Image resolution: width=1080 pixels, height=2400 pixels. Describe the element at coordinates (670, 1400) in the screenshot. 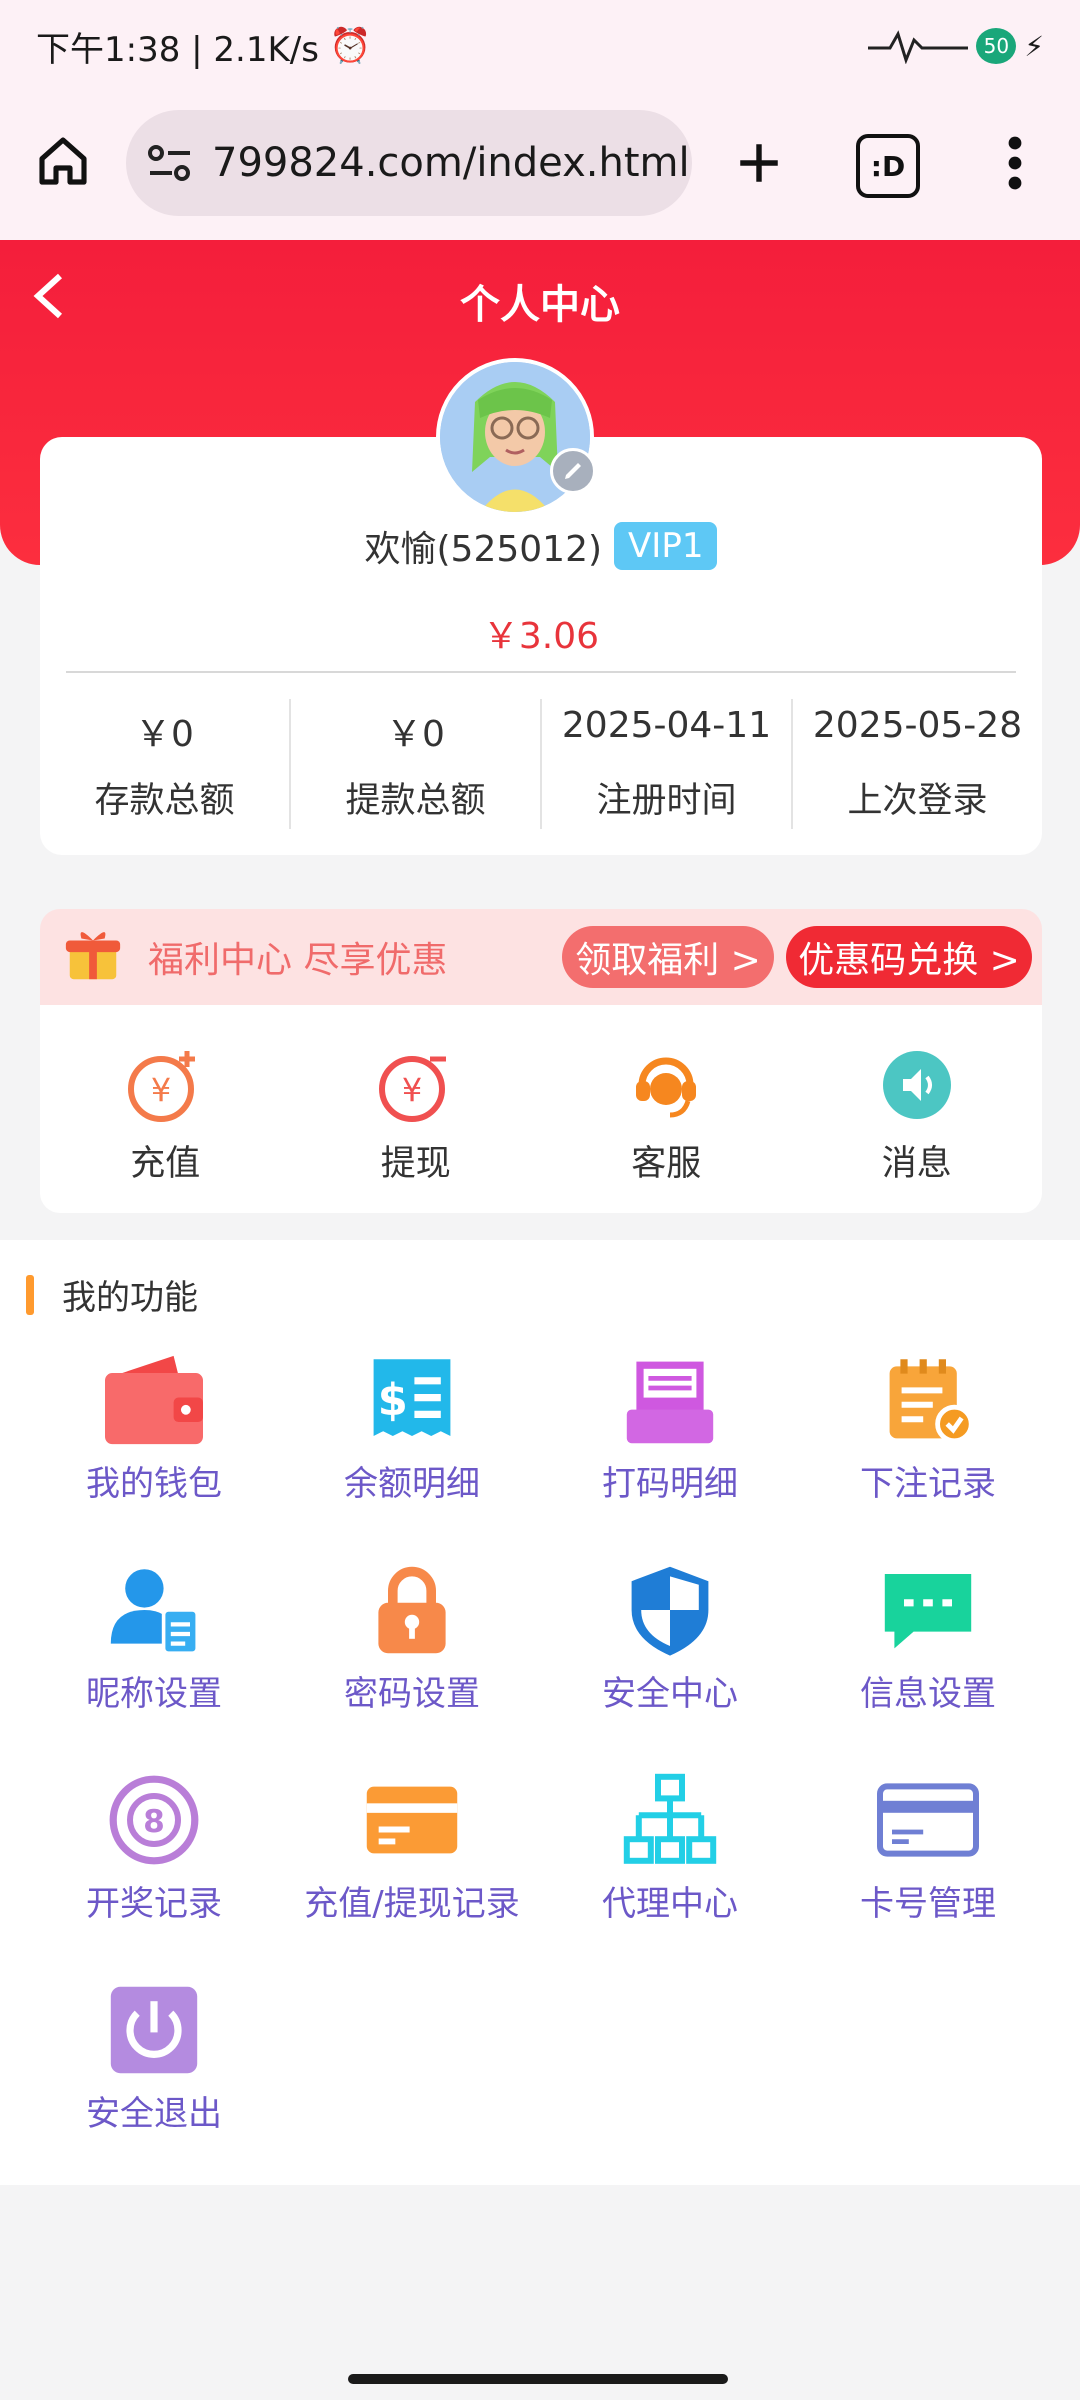

I see `wagering-detail-icon` at that location.